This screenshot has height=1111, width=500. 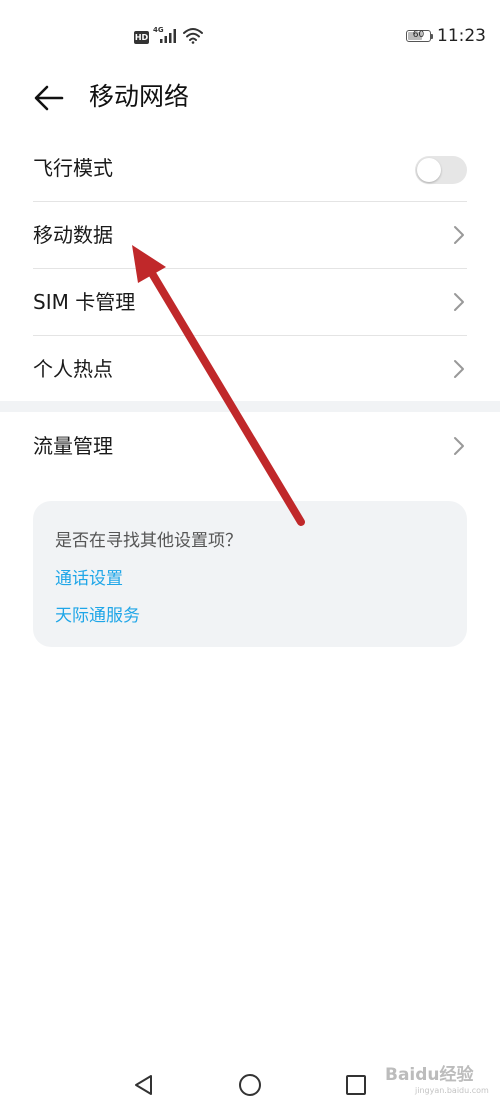 I want to click on back-button, so click(x=50, y=98).